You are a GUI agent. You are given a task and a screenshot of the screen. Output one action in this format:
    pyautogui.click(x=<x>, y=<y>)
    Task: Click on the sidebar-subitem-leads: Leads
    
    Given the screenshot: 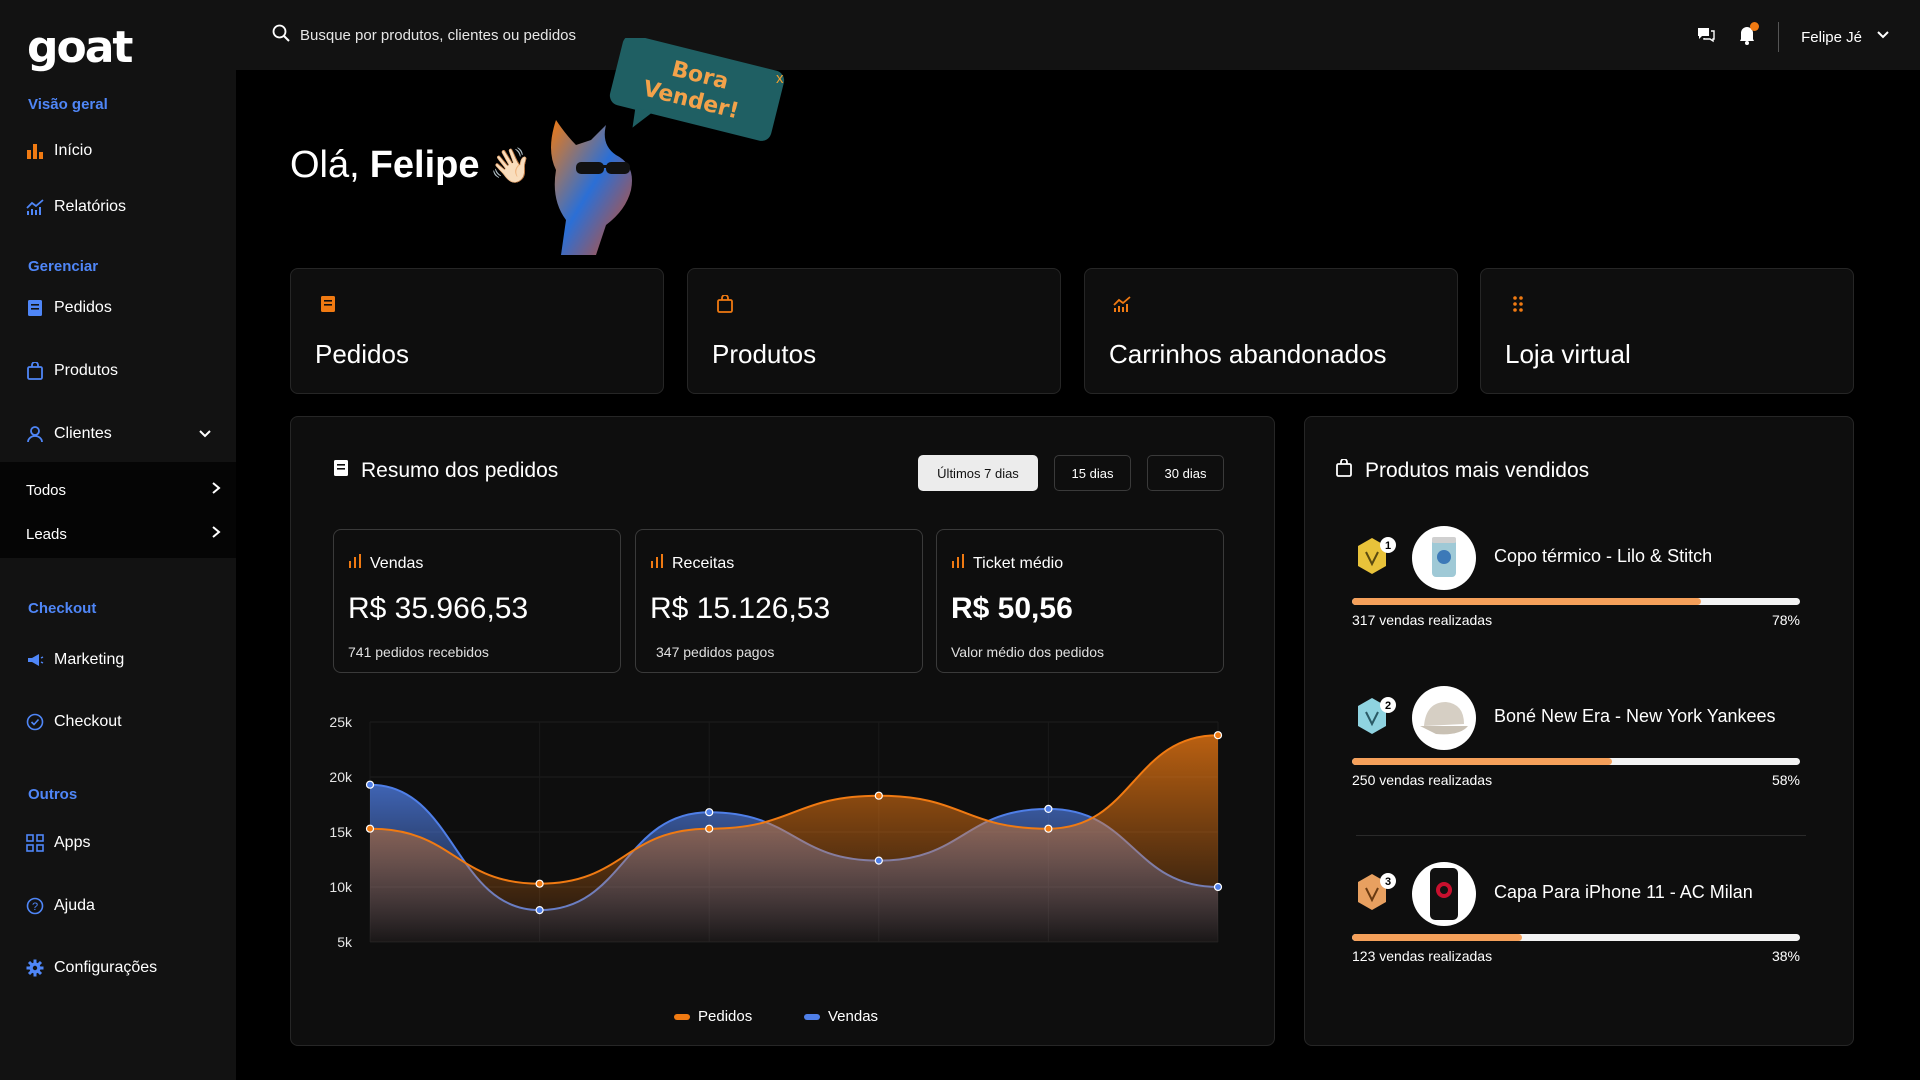 What is the action you would take?
    pyautogui.click(x=124, y=534)
    